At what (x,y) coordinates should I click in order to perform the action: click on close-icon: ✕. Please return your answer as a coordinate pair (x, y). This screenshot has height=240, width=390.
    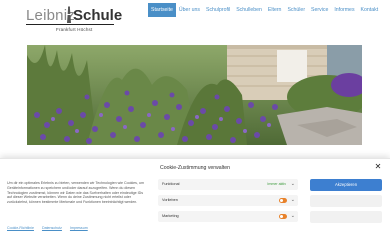
    Looking at the image, I should click on (378, 167).